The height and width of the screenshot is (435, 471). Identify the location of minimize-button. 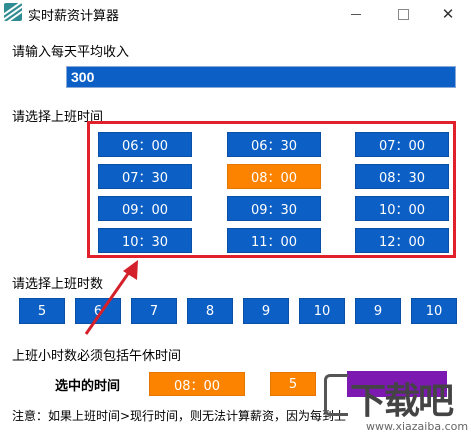
(356, 14).